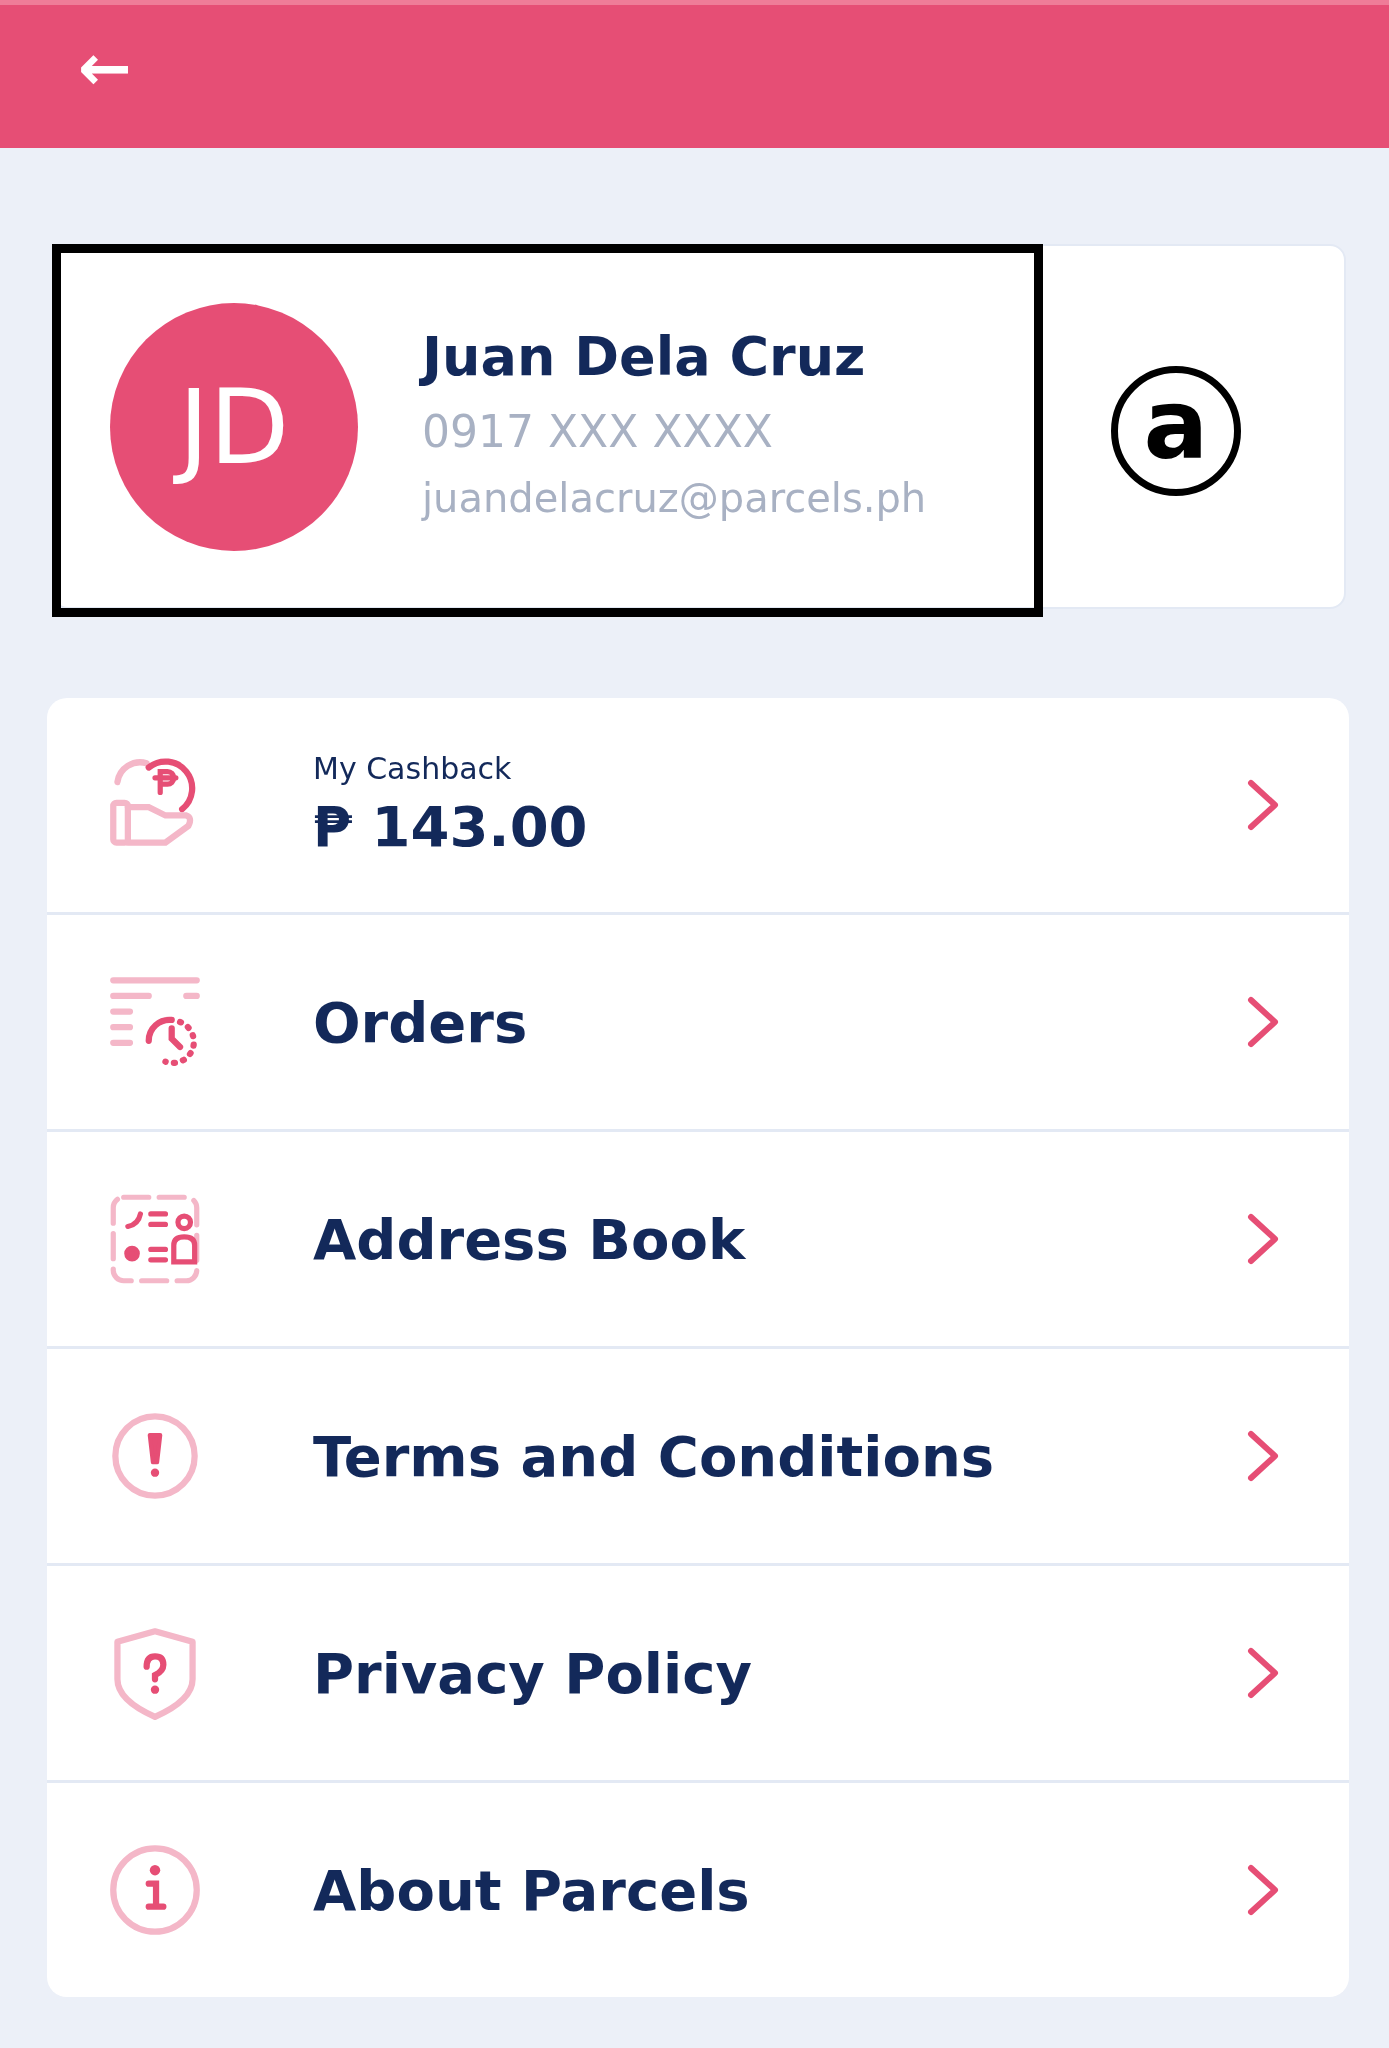 This screenshot has height=2048, width=1389. Describe the element at coordinates (420, 1022) in the screenshot. I see `menu-label: Orders` at that location.